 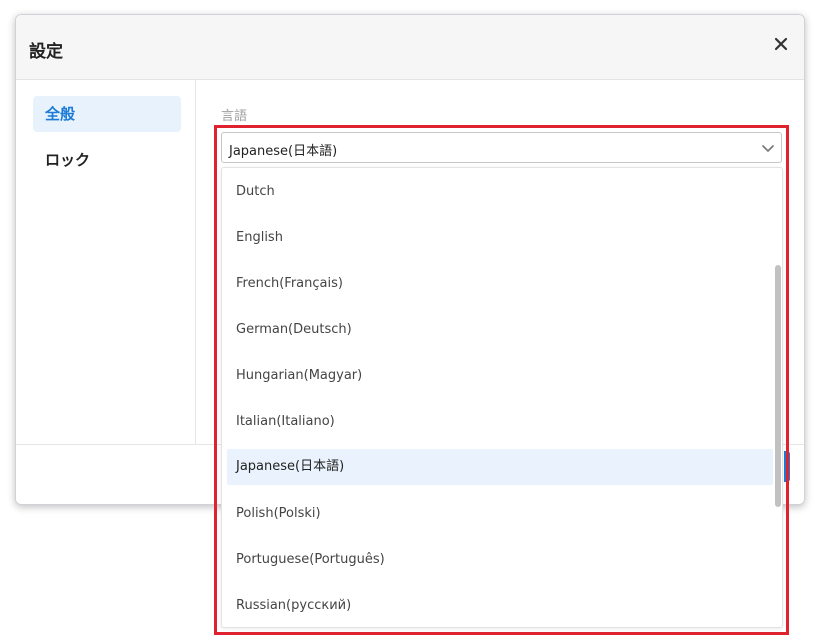 I want to click on option-label: Russian(русский), so click(x=294, y=605).